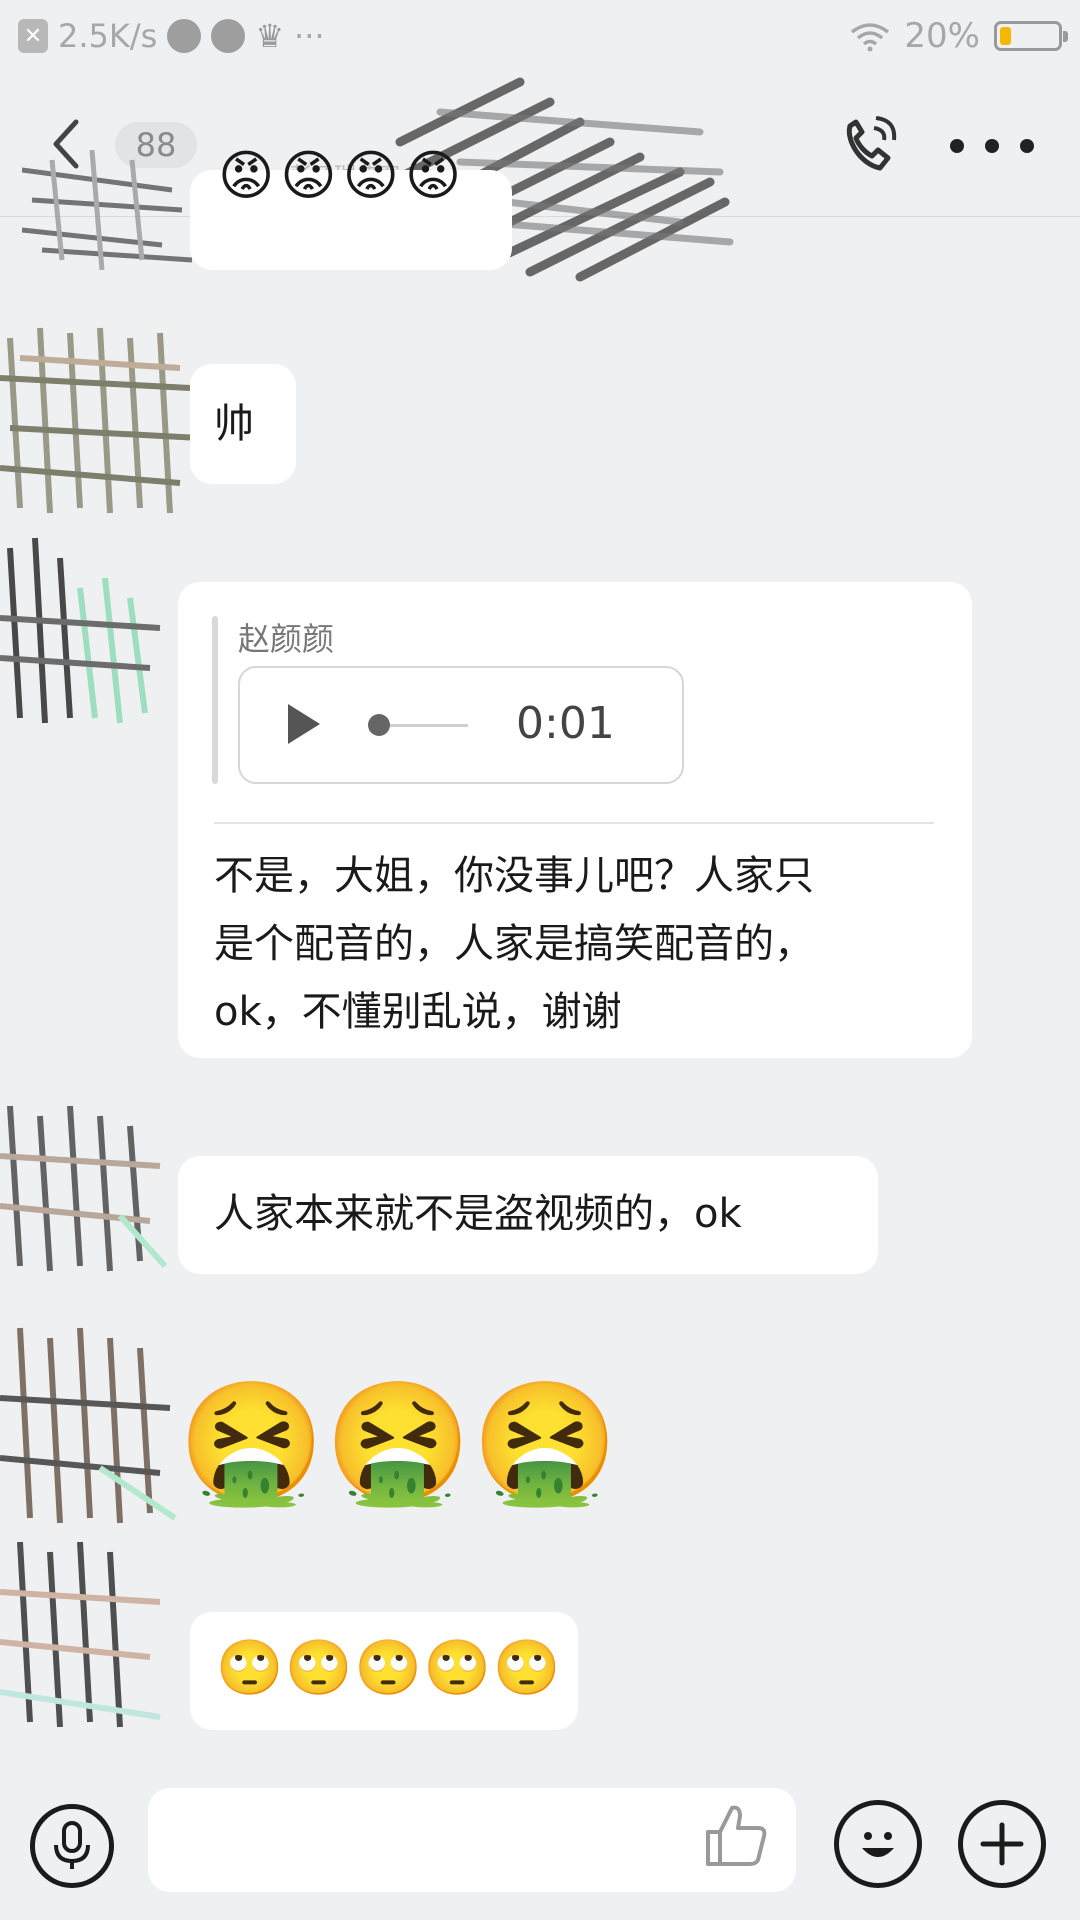 This screenshot has width=1080, height=1920. Describe the element at coordinates (72, 1846) in the screenshot. I see `mic-icon` at that location.